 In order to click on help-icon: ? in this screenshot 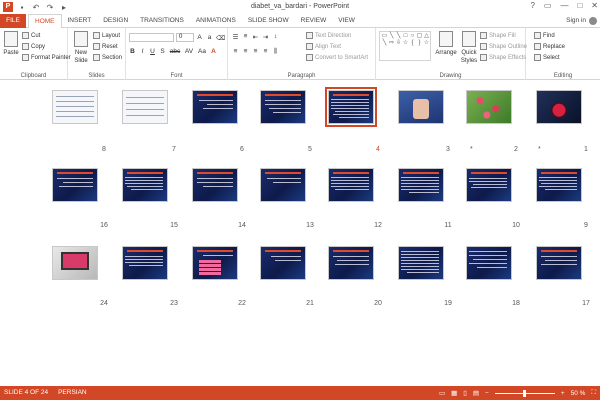, I will do `click(532, 5)`.